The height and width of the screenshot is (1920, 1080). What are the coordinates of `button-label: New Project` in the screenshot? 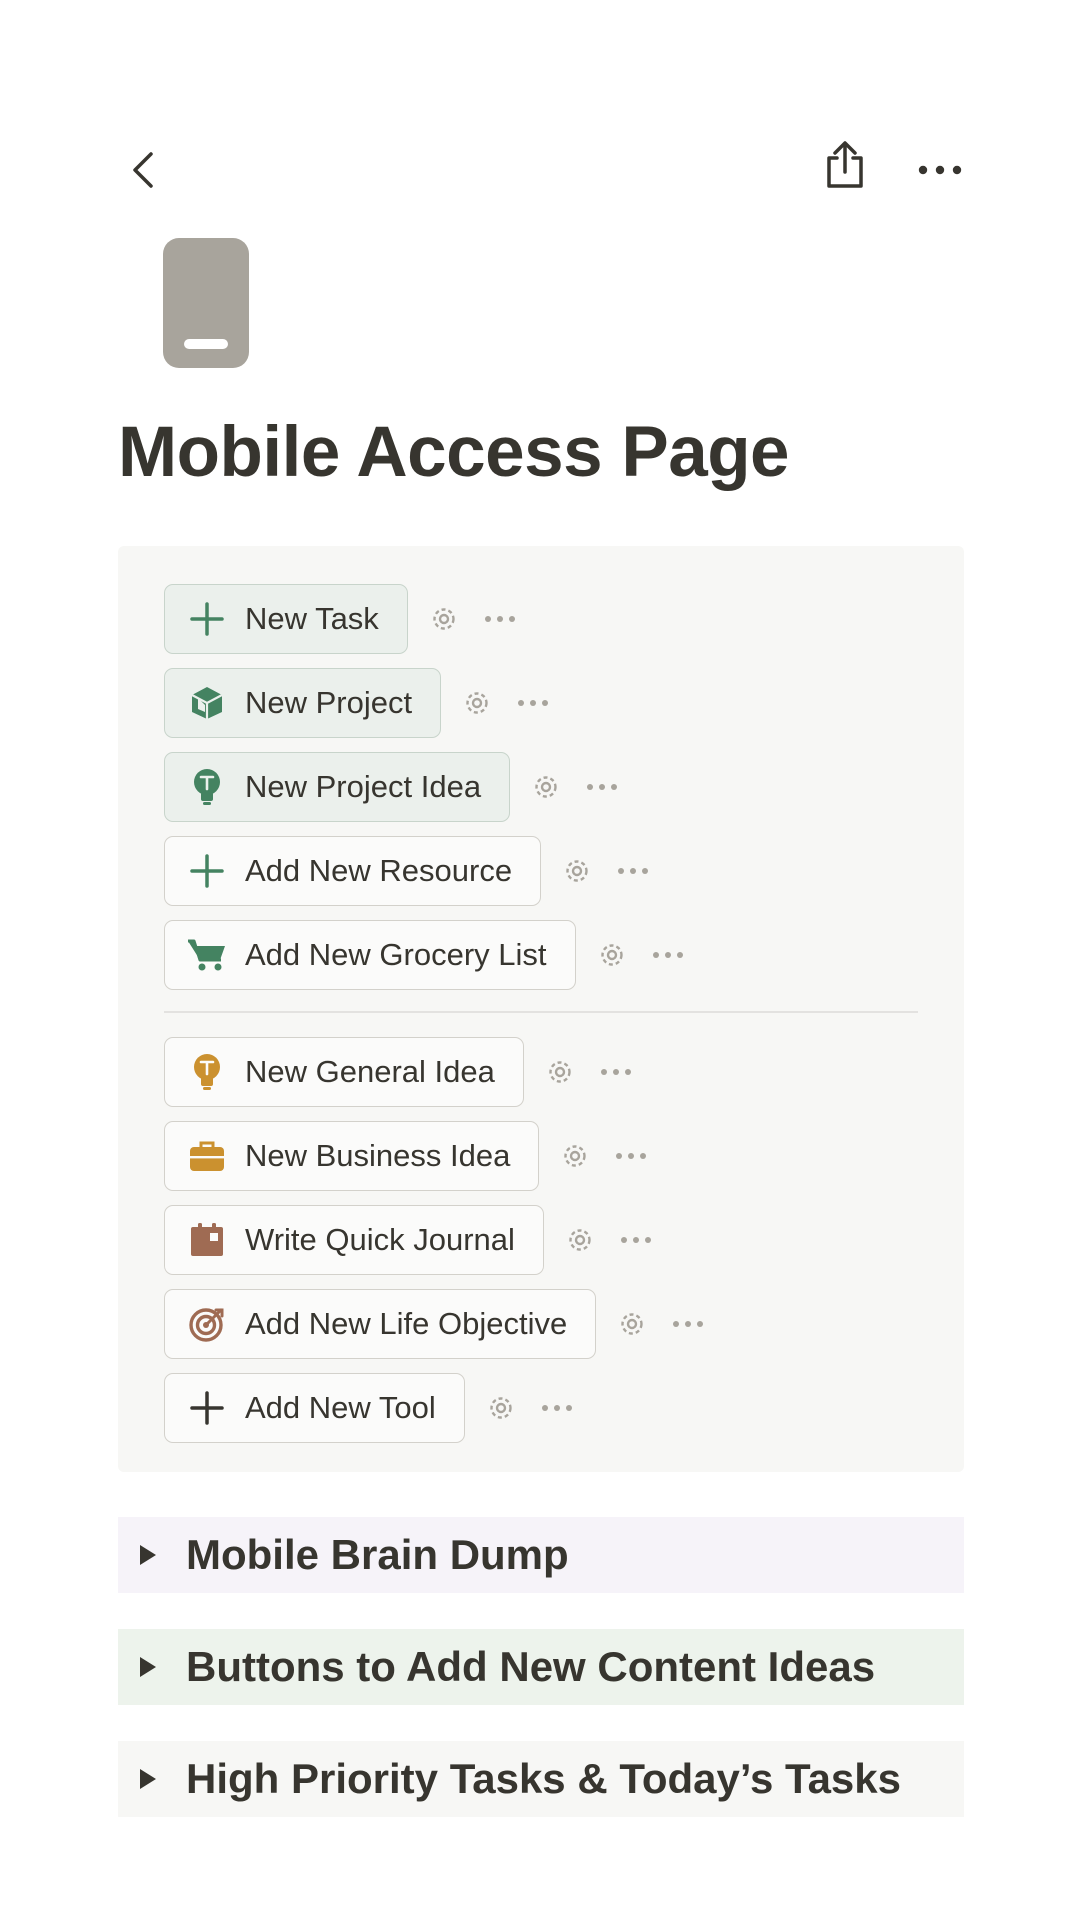 It's located at (329, 702).